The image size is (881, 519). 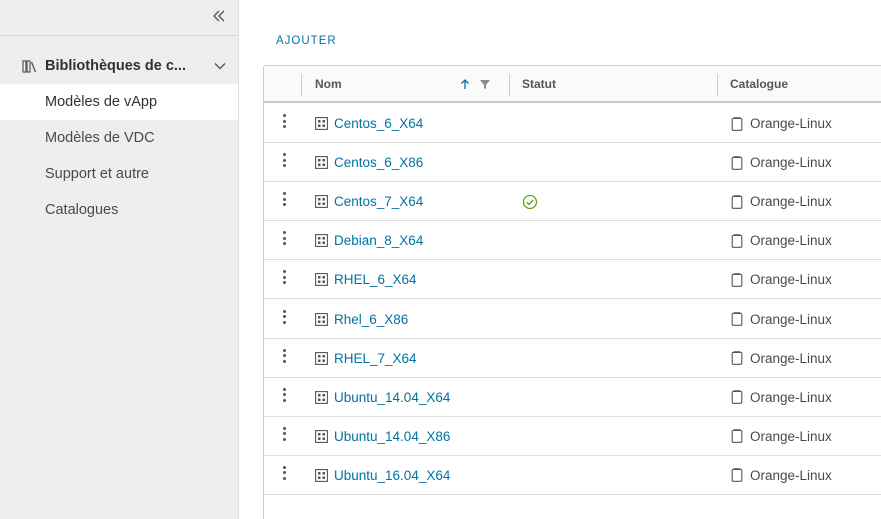 What do you see at coordinates (371, 319) in the screenshot?
I see `template-name-link: Rhel_6_X86` at bounding box center [371, 319].